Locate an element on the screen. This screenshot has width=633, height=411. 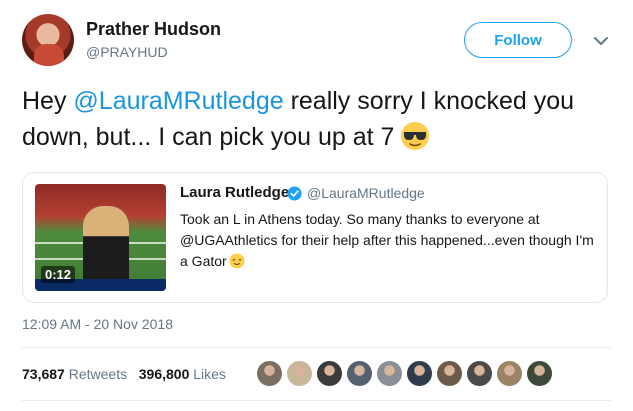
follow-button: Follow is located at coordinates (518, 40).